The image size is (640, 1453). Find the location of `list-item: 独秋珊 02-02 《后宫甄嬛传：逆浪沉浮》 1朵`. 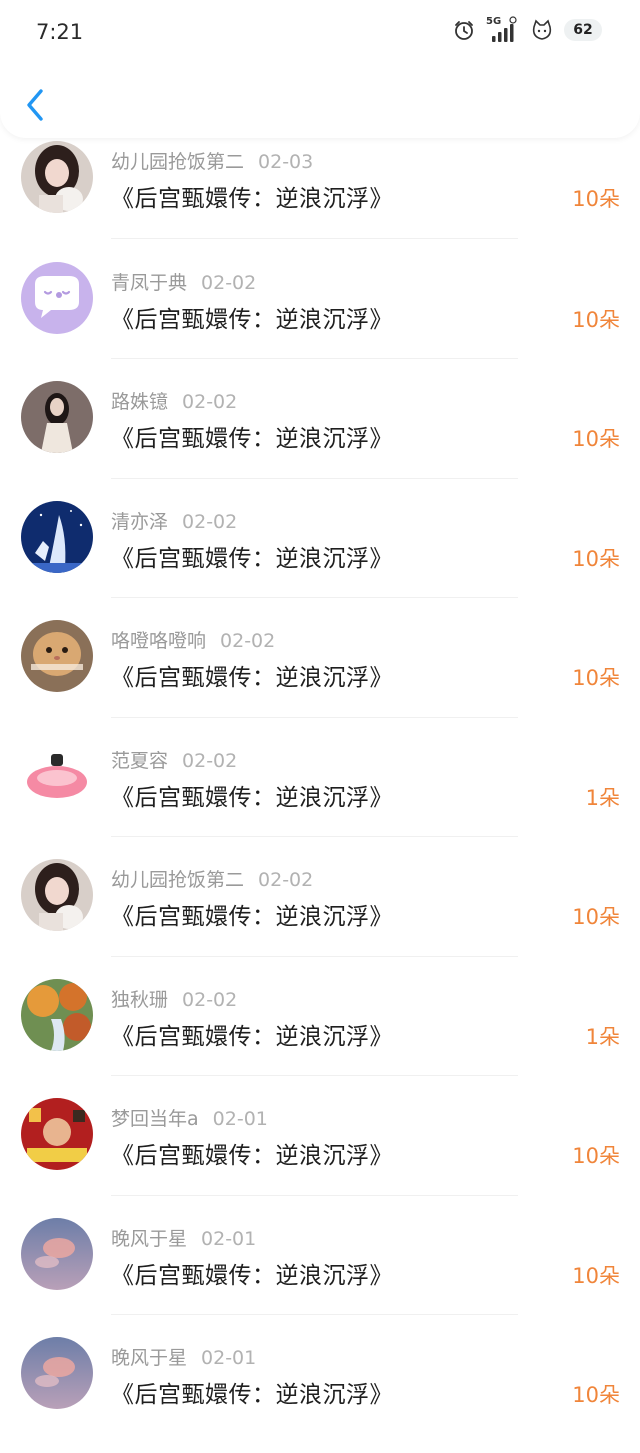

list-item: 独秋珊 02-02 《后宫甄嬛传：逆浪沉浮》 1朵 is located at coordinates (320, 1035).